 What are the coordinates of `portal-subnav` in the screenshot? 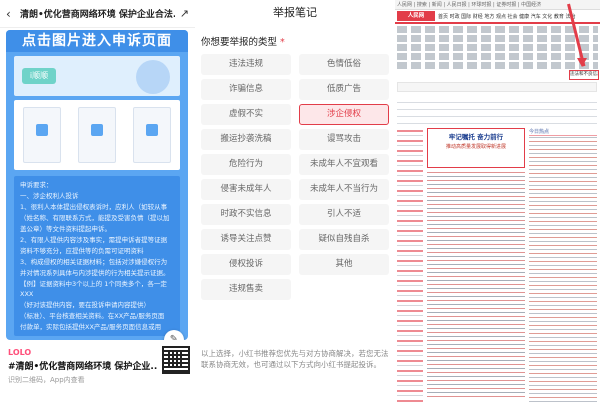 It's located at (497, 110).